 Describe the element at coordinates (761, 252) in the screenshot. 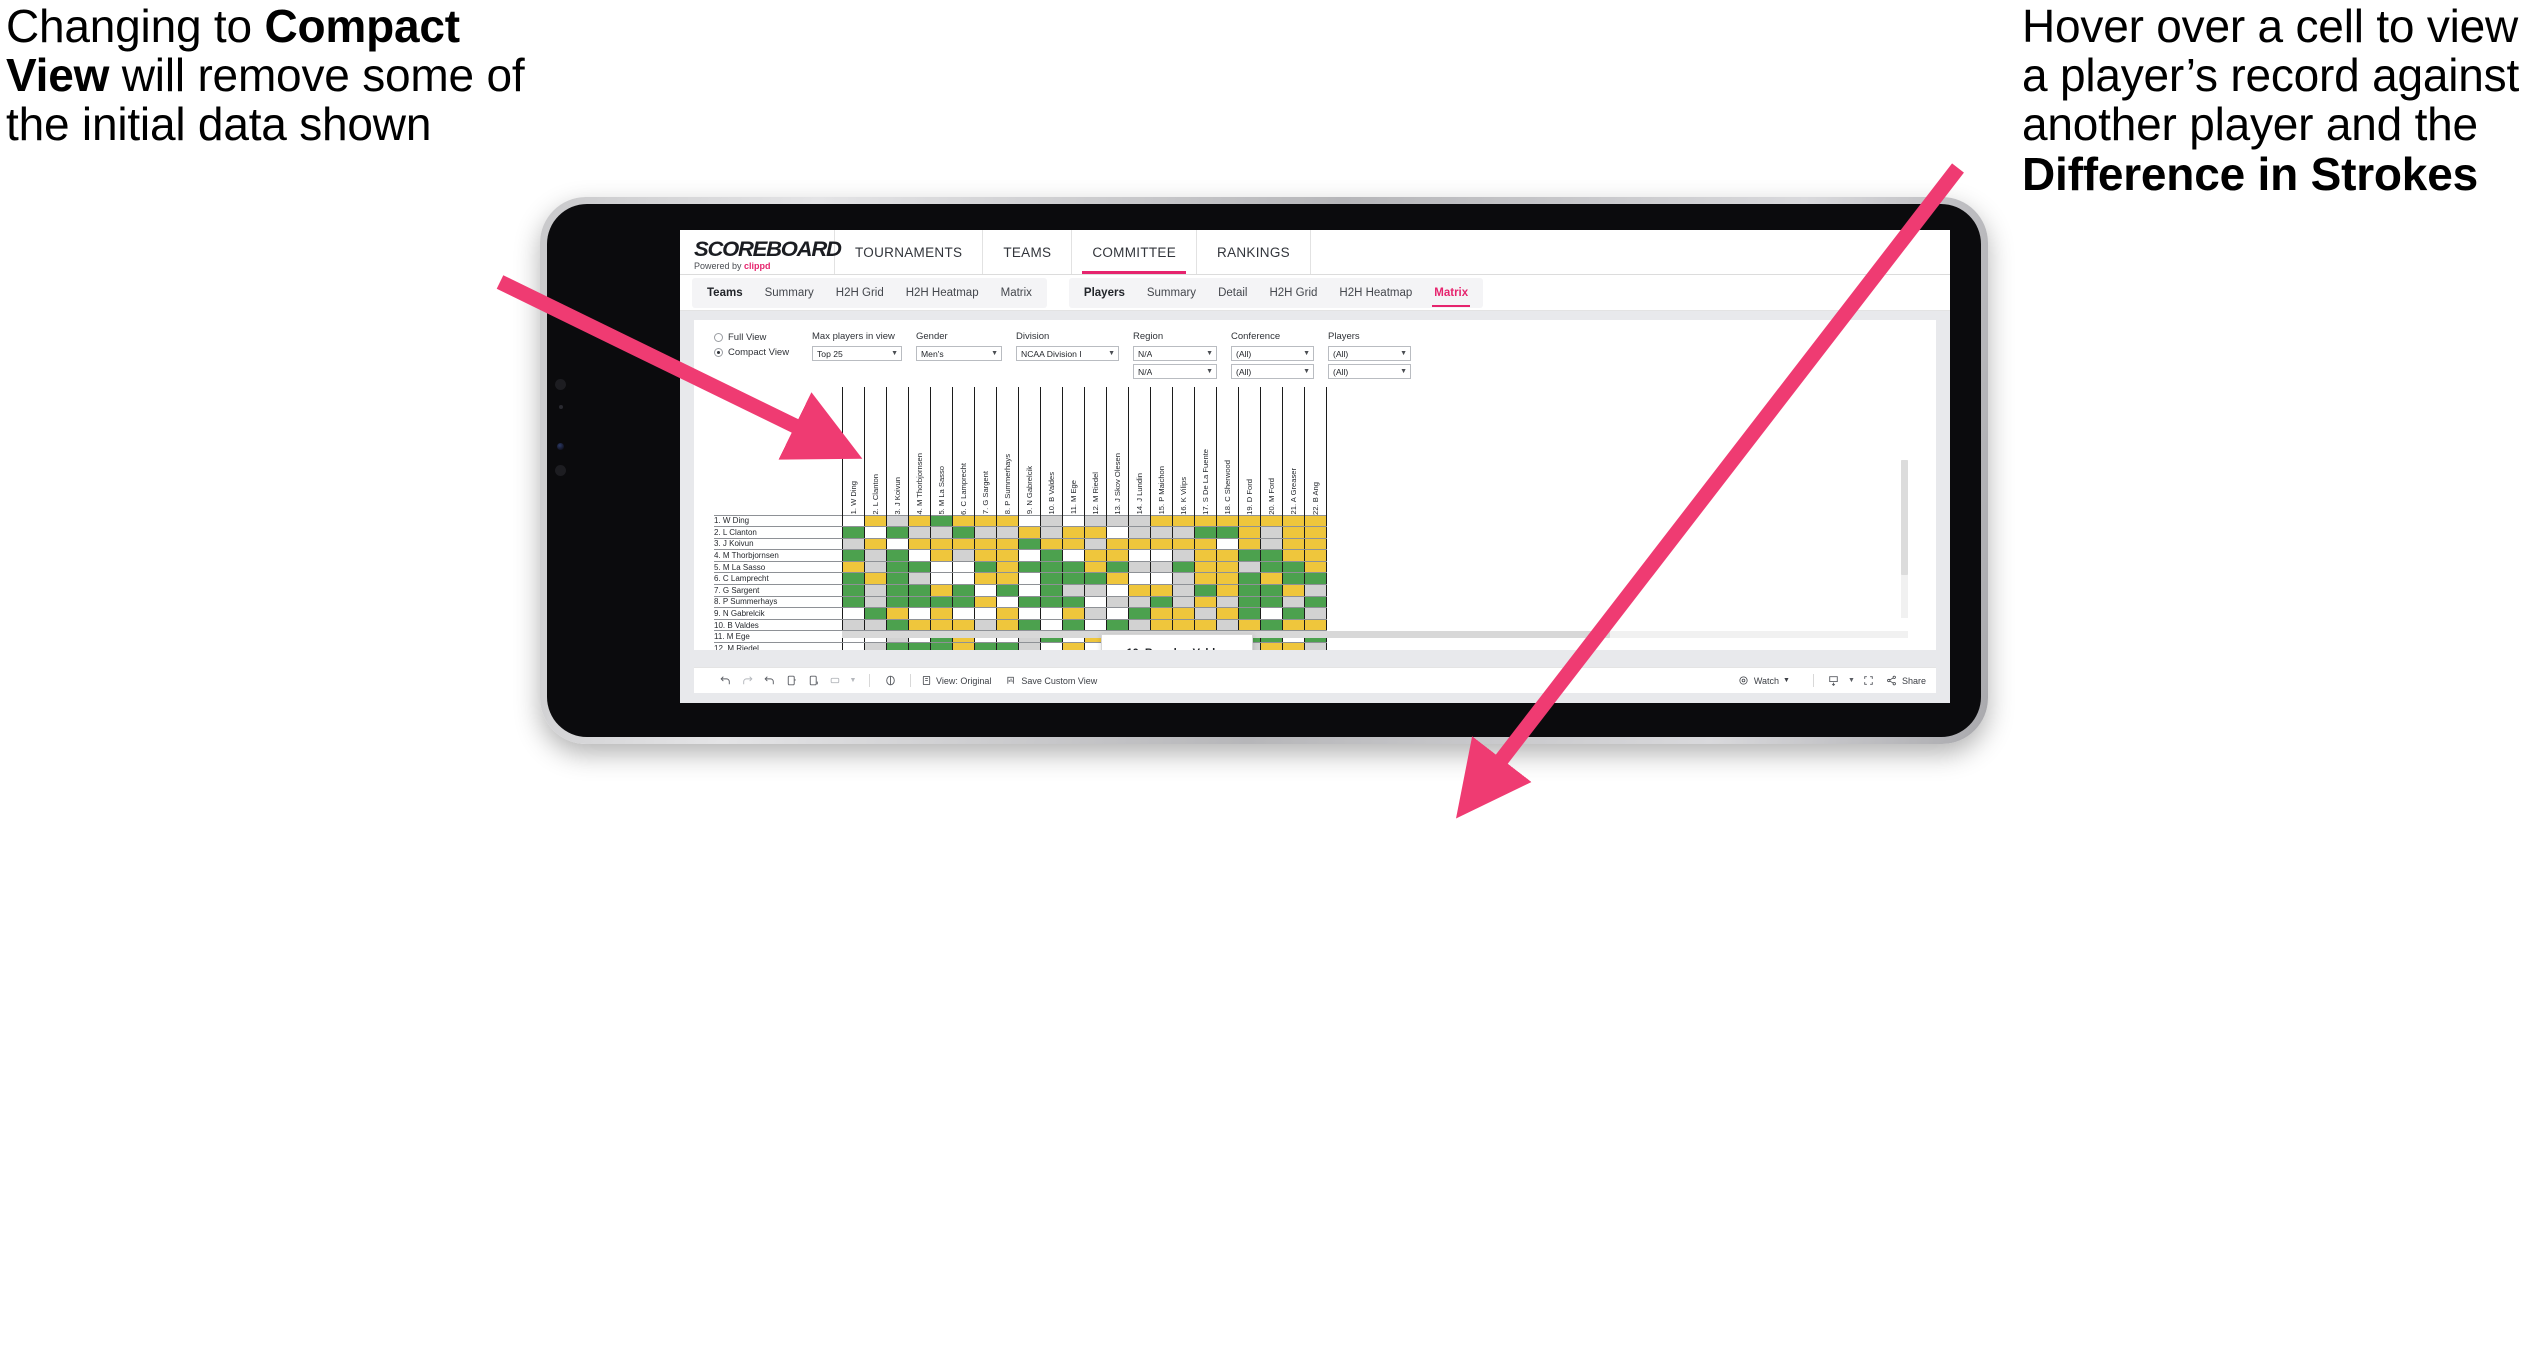

I see `brand-logo: SCOREBOARD Powered by clippd` at that location.